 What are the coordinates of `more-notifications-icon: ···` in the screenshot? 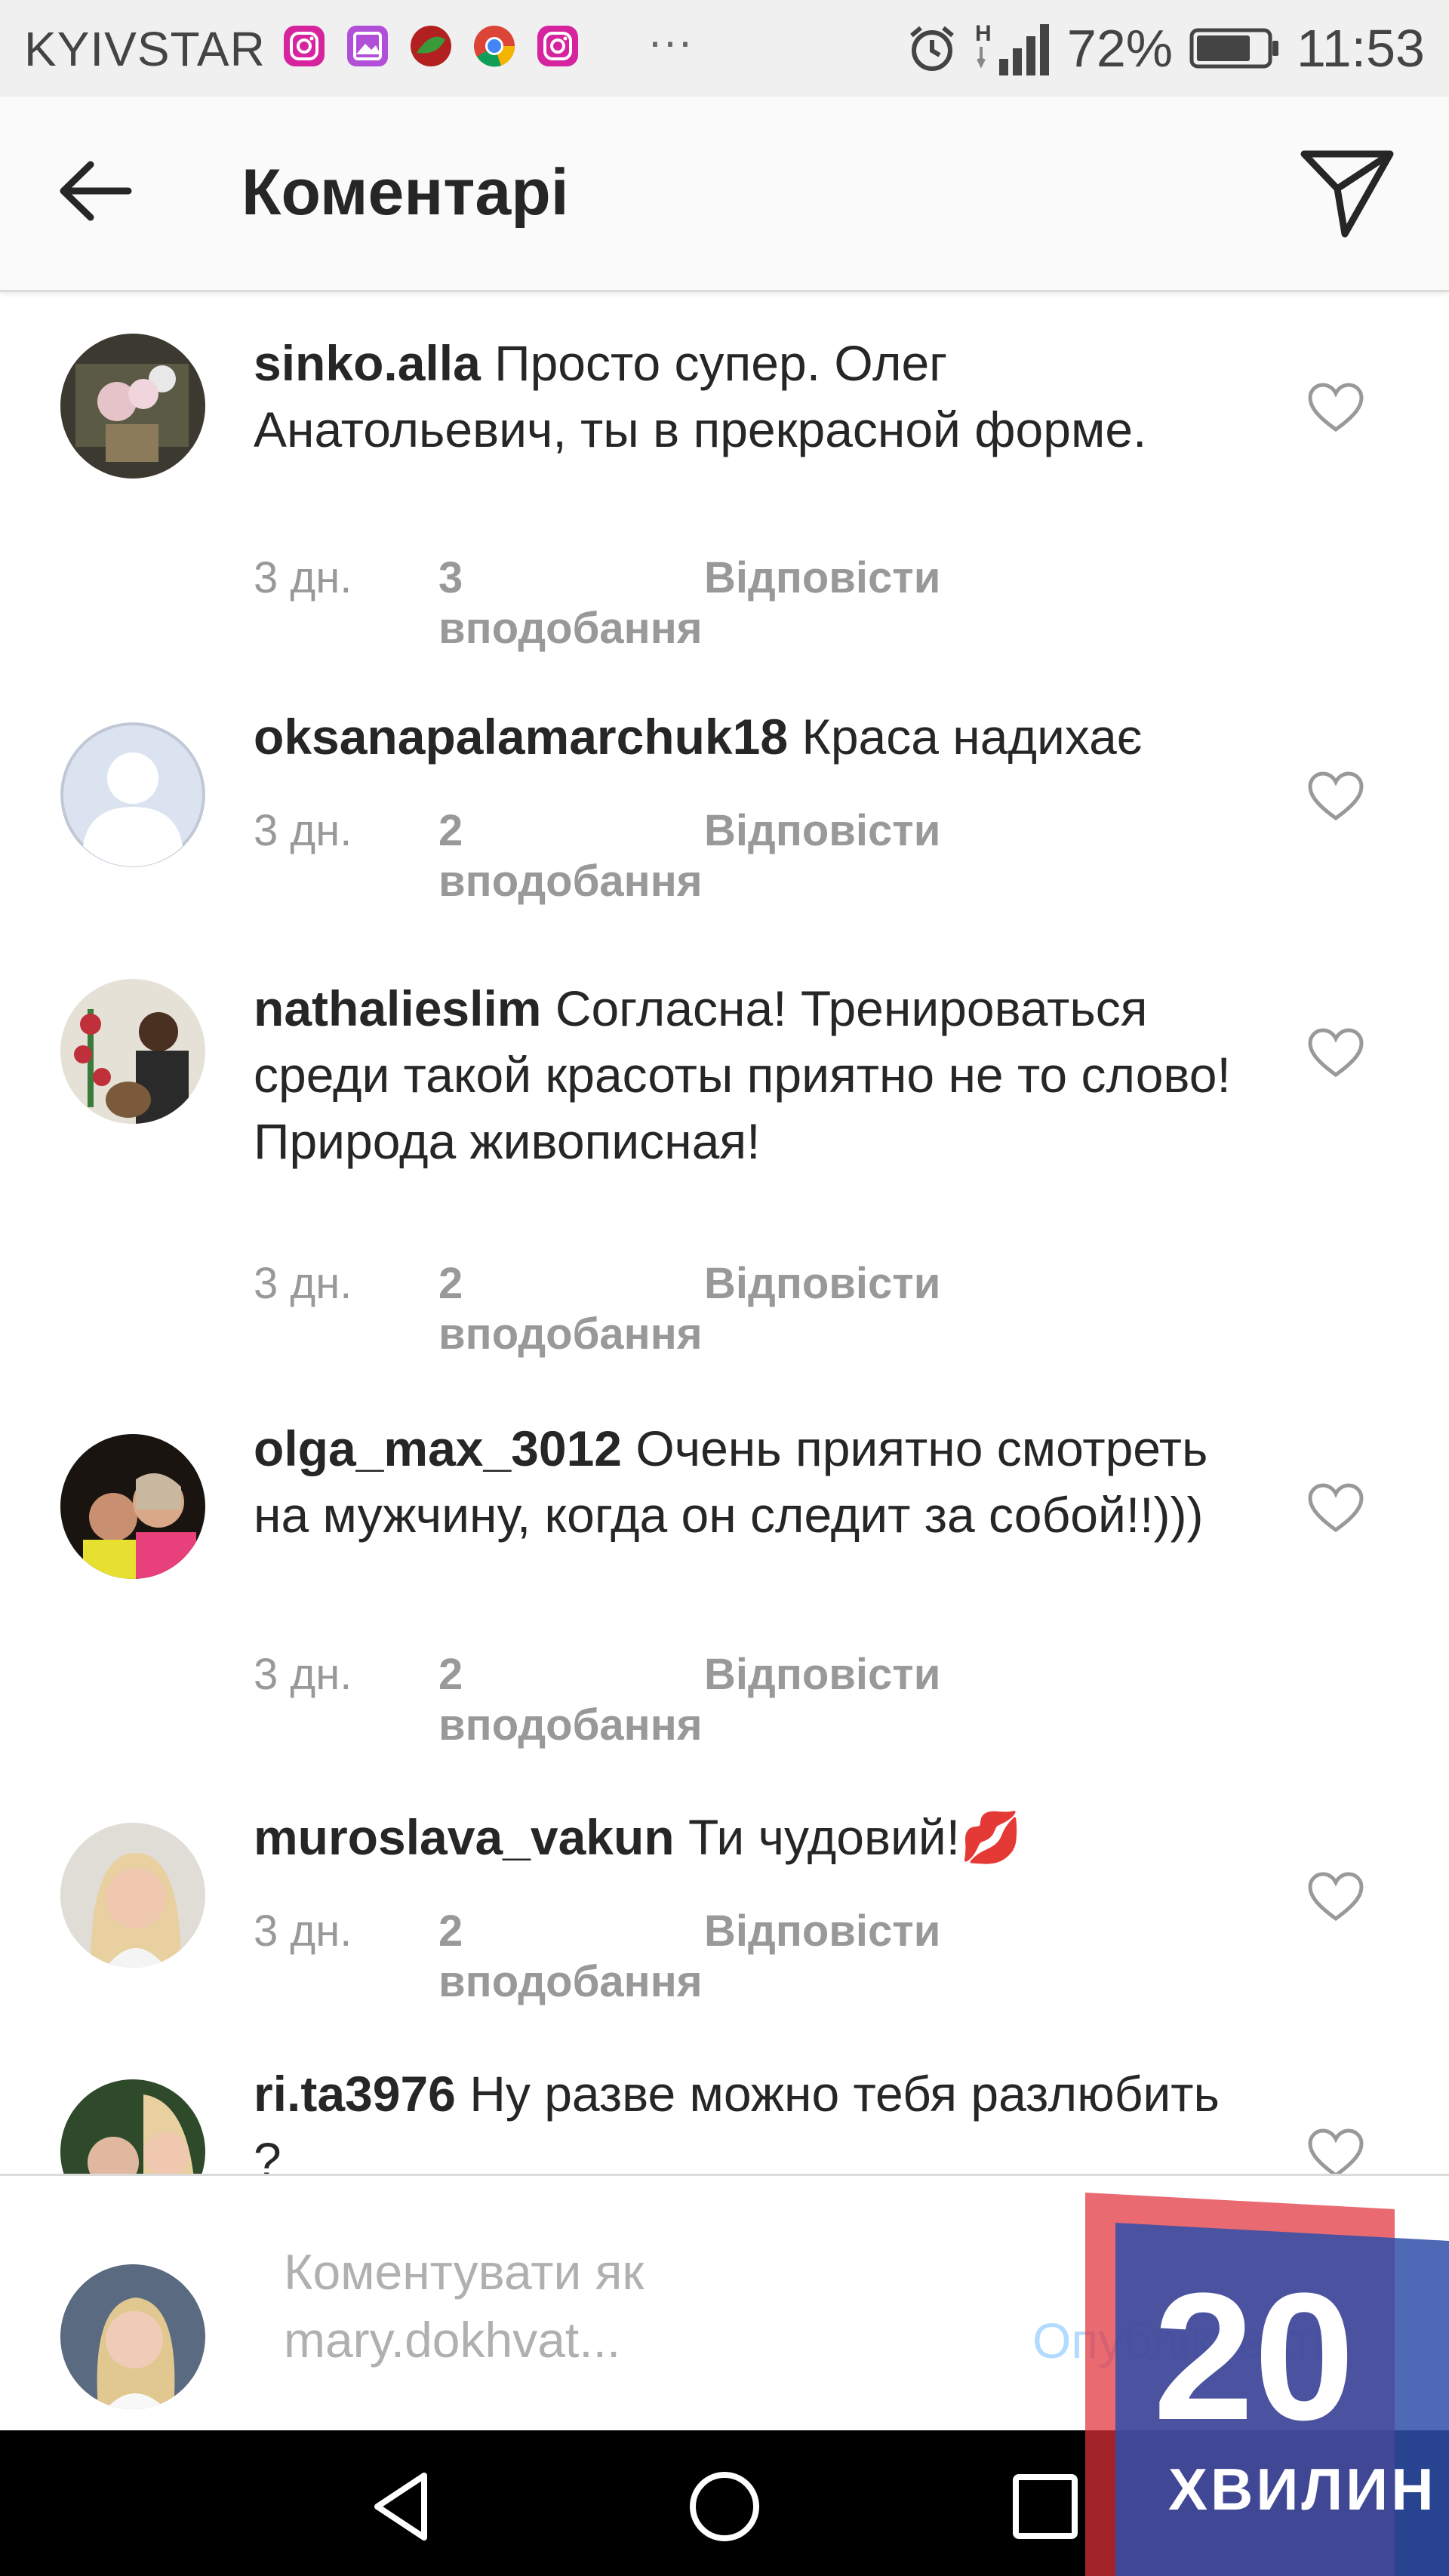 It's located at (670, 41).